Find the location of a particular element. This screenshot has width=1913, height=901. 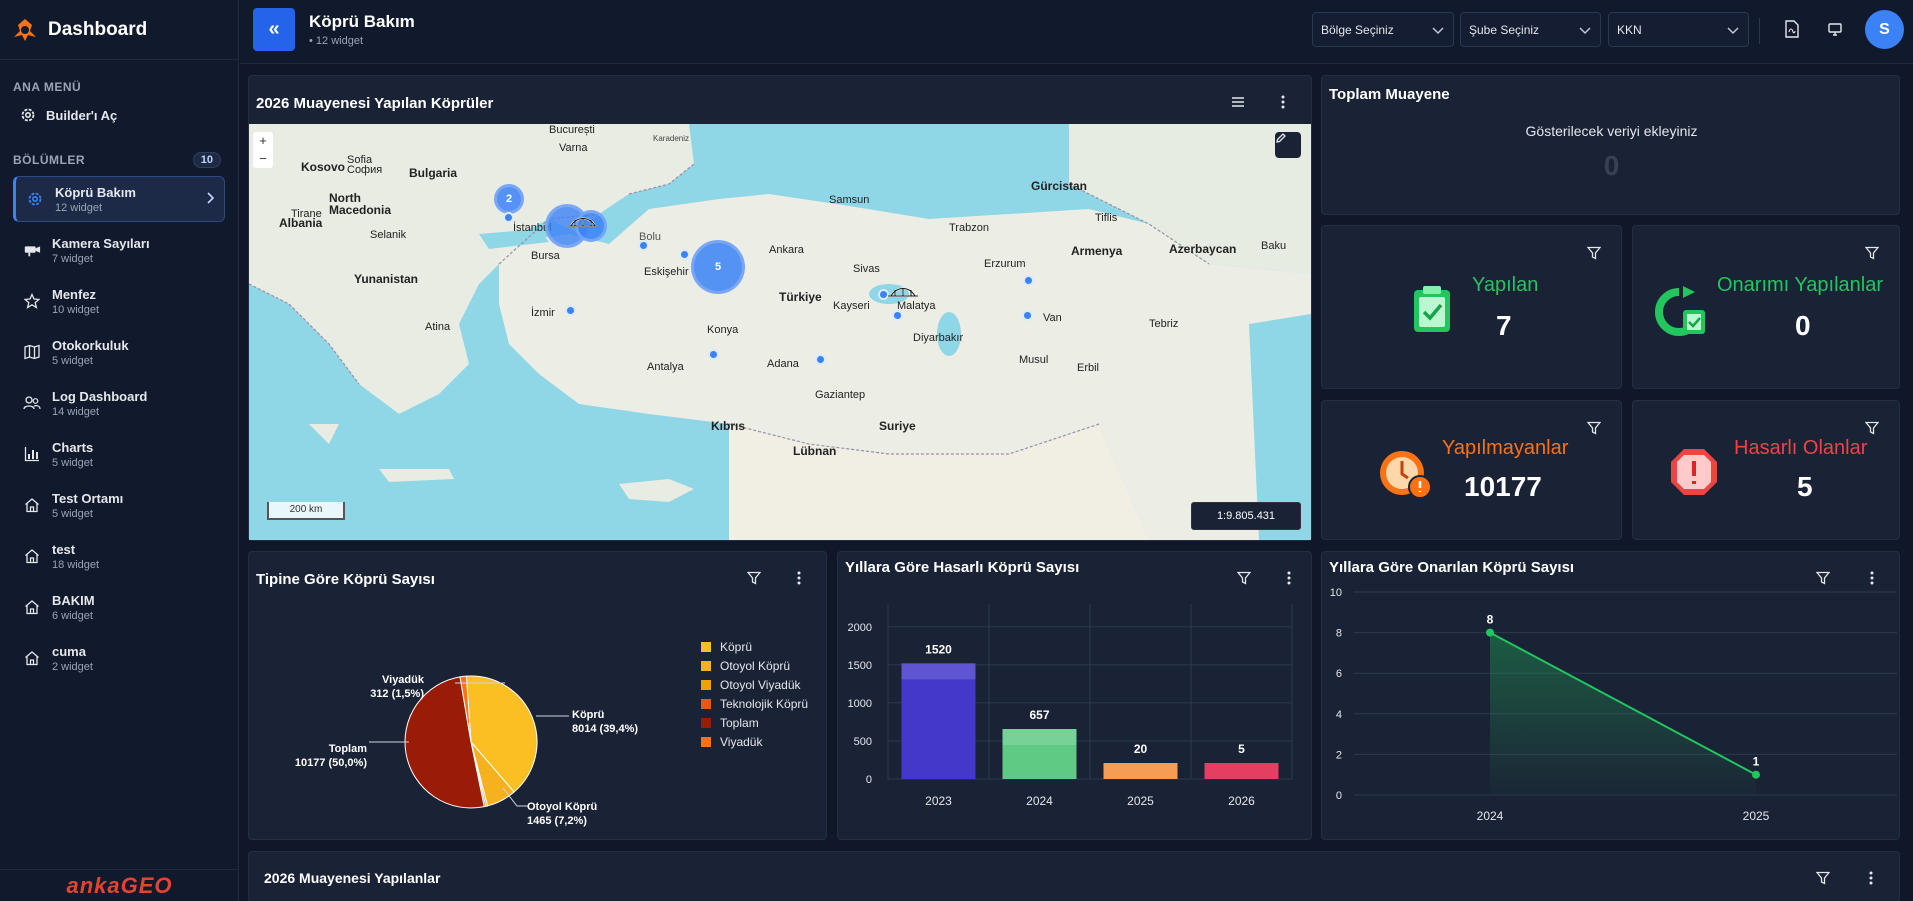

users-icon is located at coordinates (32, 403).